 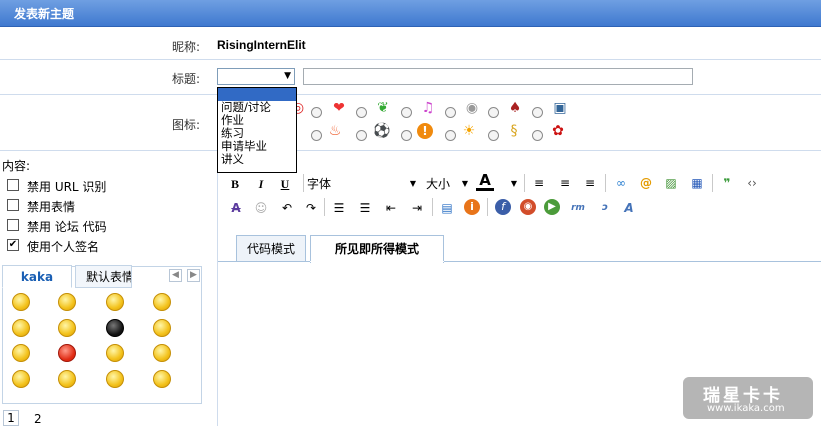 What do you see at coordinates (108, 150) in the screenshot?
I see `divider` at bounding box center [108, 150].